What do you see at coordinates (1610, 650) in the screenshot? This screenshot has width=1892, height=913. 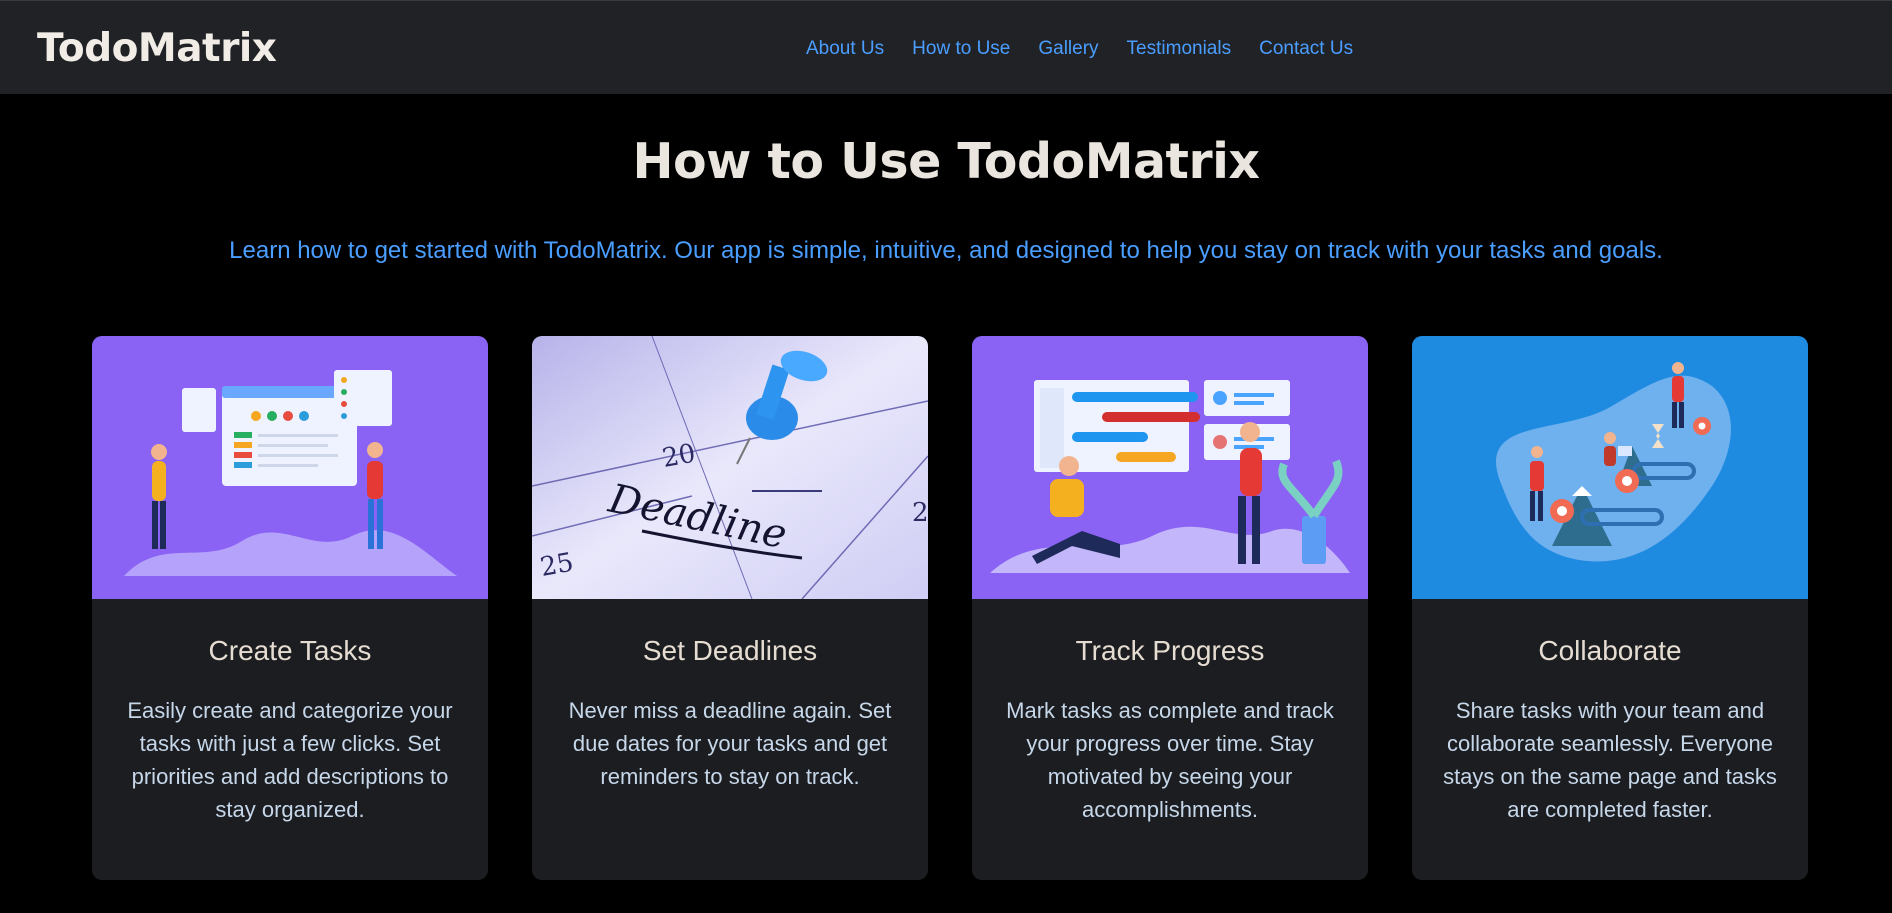 I see `card-title: Collaborate` at bounding box center [1610, 650].